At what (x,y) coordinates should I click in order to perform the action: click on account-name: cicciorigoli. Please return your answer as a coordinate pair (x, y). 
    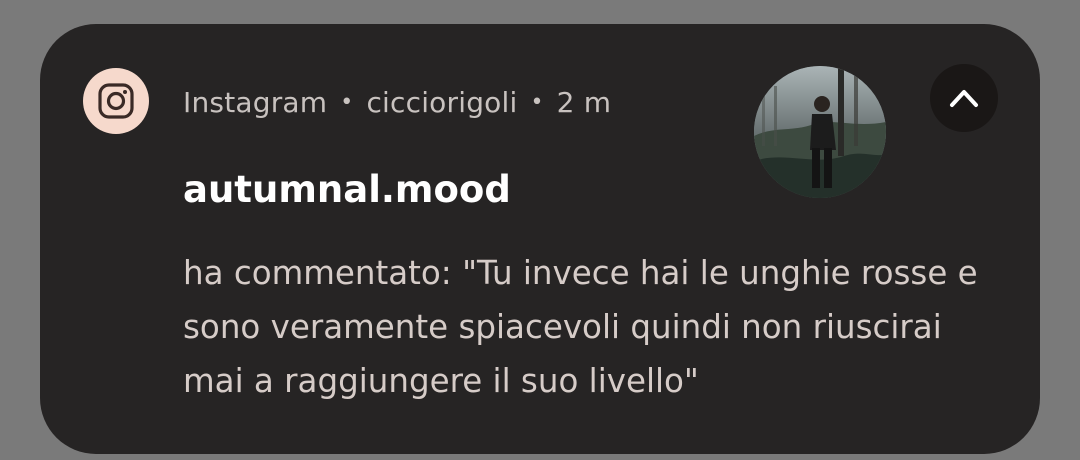
    Looking at the image, I should click on (442, 102).